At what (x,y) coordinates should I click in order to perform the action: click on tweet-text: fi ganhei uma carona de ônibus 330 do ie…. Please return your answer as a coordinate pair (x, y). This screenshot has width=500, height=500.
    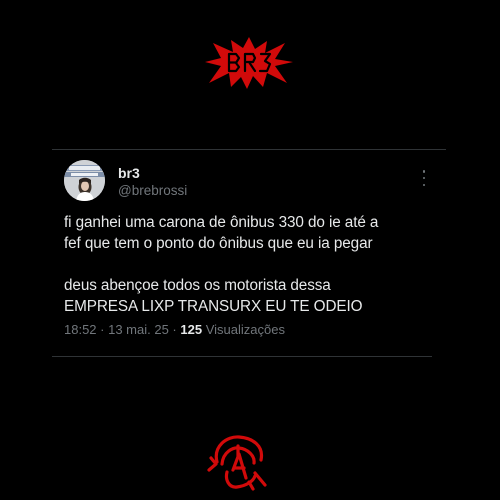
    Looking at the image, I should click on (221, 264).